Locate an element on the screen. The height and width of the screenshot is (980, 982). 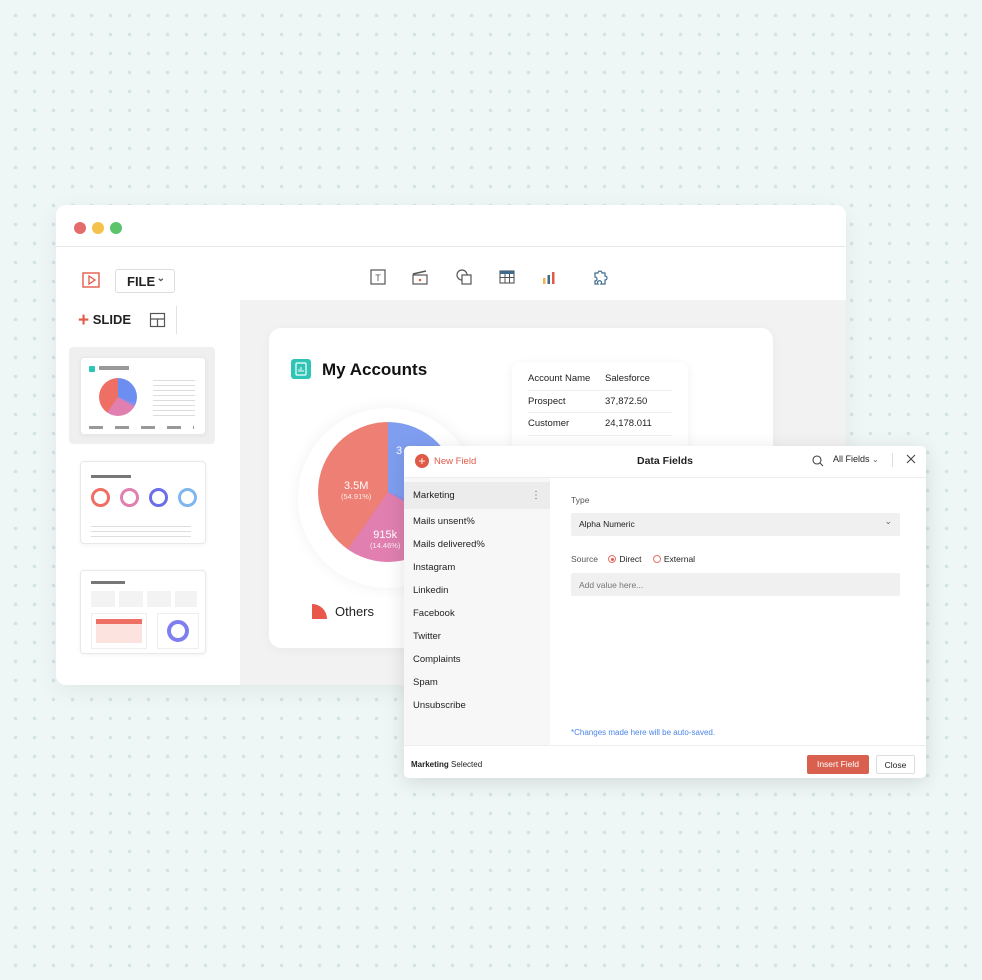
field-list-item-label: Mails unsent% is located at coordinates (444, 521).